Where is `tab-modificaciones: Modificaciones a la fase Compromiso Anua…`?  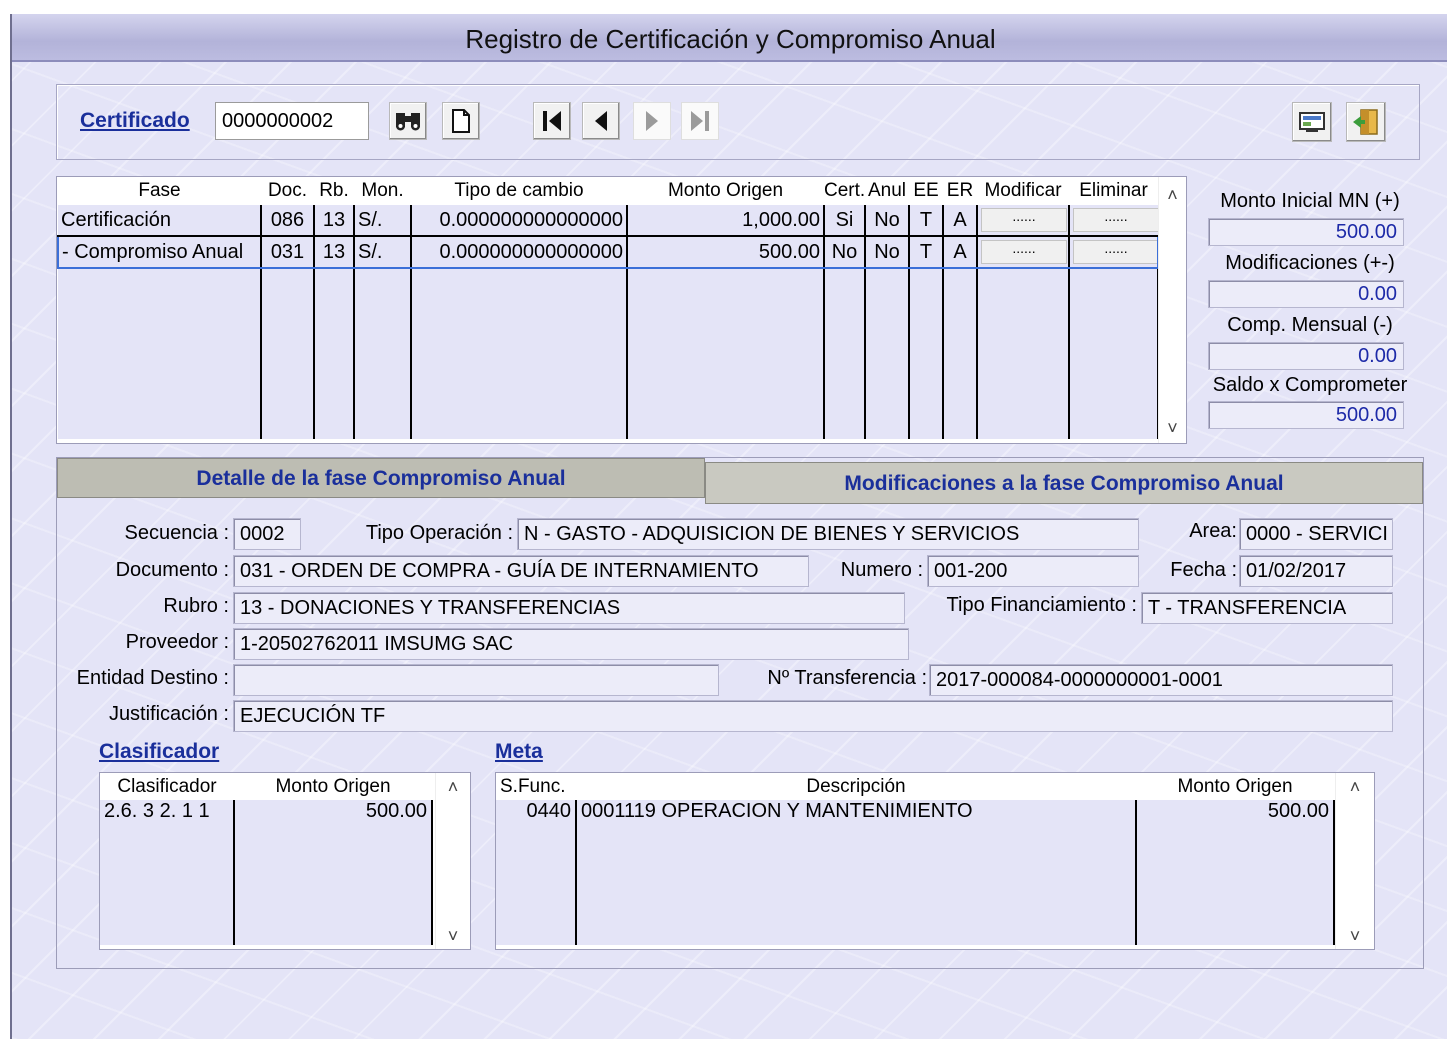
tab-modificaciones: Modificaciones a la fase Compromiso Anua… is located at coordinates (1064, 483).